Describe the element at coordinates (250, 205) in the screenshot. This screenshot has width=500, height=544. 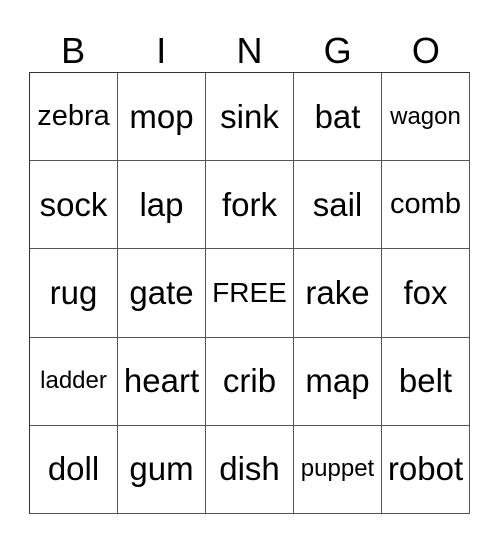
I see `bingo-cell: fork` at that location.